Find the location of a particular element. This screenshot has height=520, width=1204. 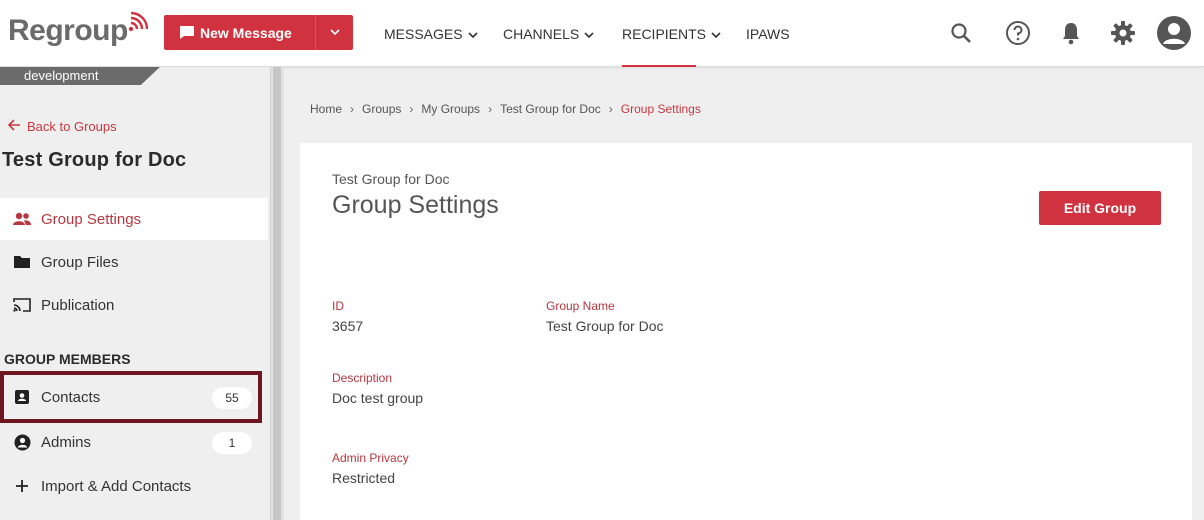

scrollbar-thumb is located at coordinates (277, 293).